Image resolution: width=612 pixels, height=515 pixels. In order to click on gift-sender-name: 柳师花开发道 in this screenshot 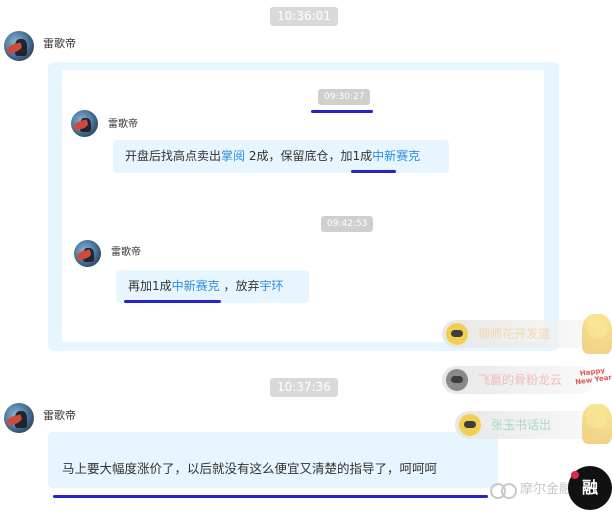, I will do `click(514, 334)`.